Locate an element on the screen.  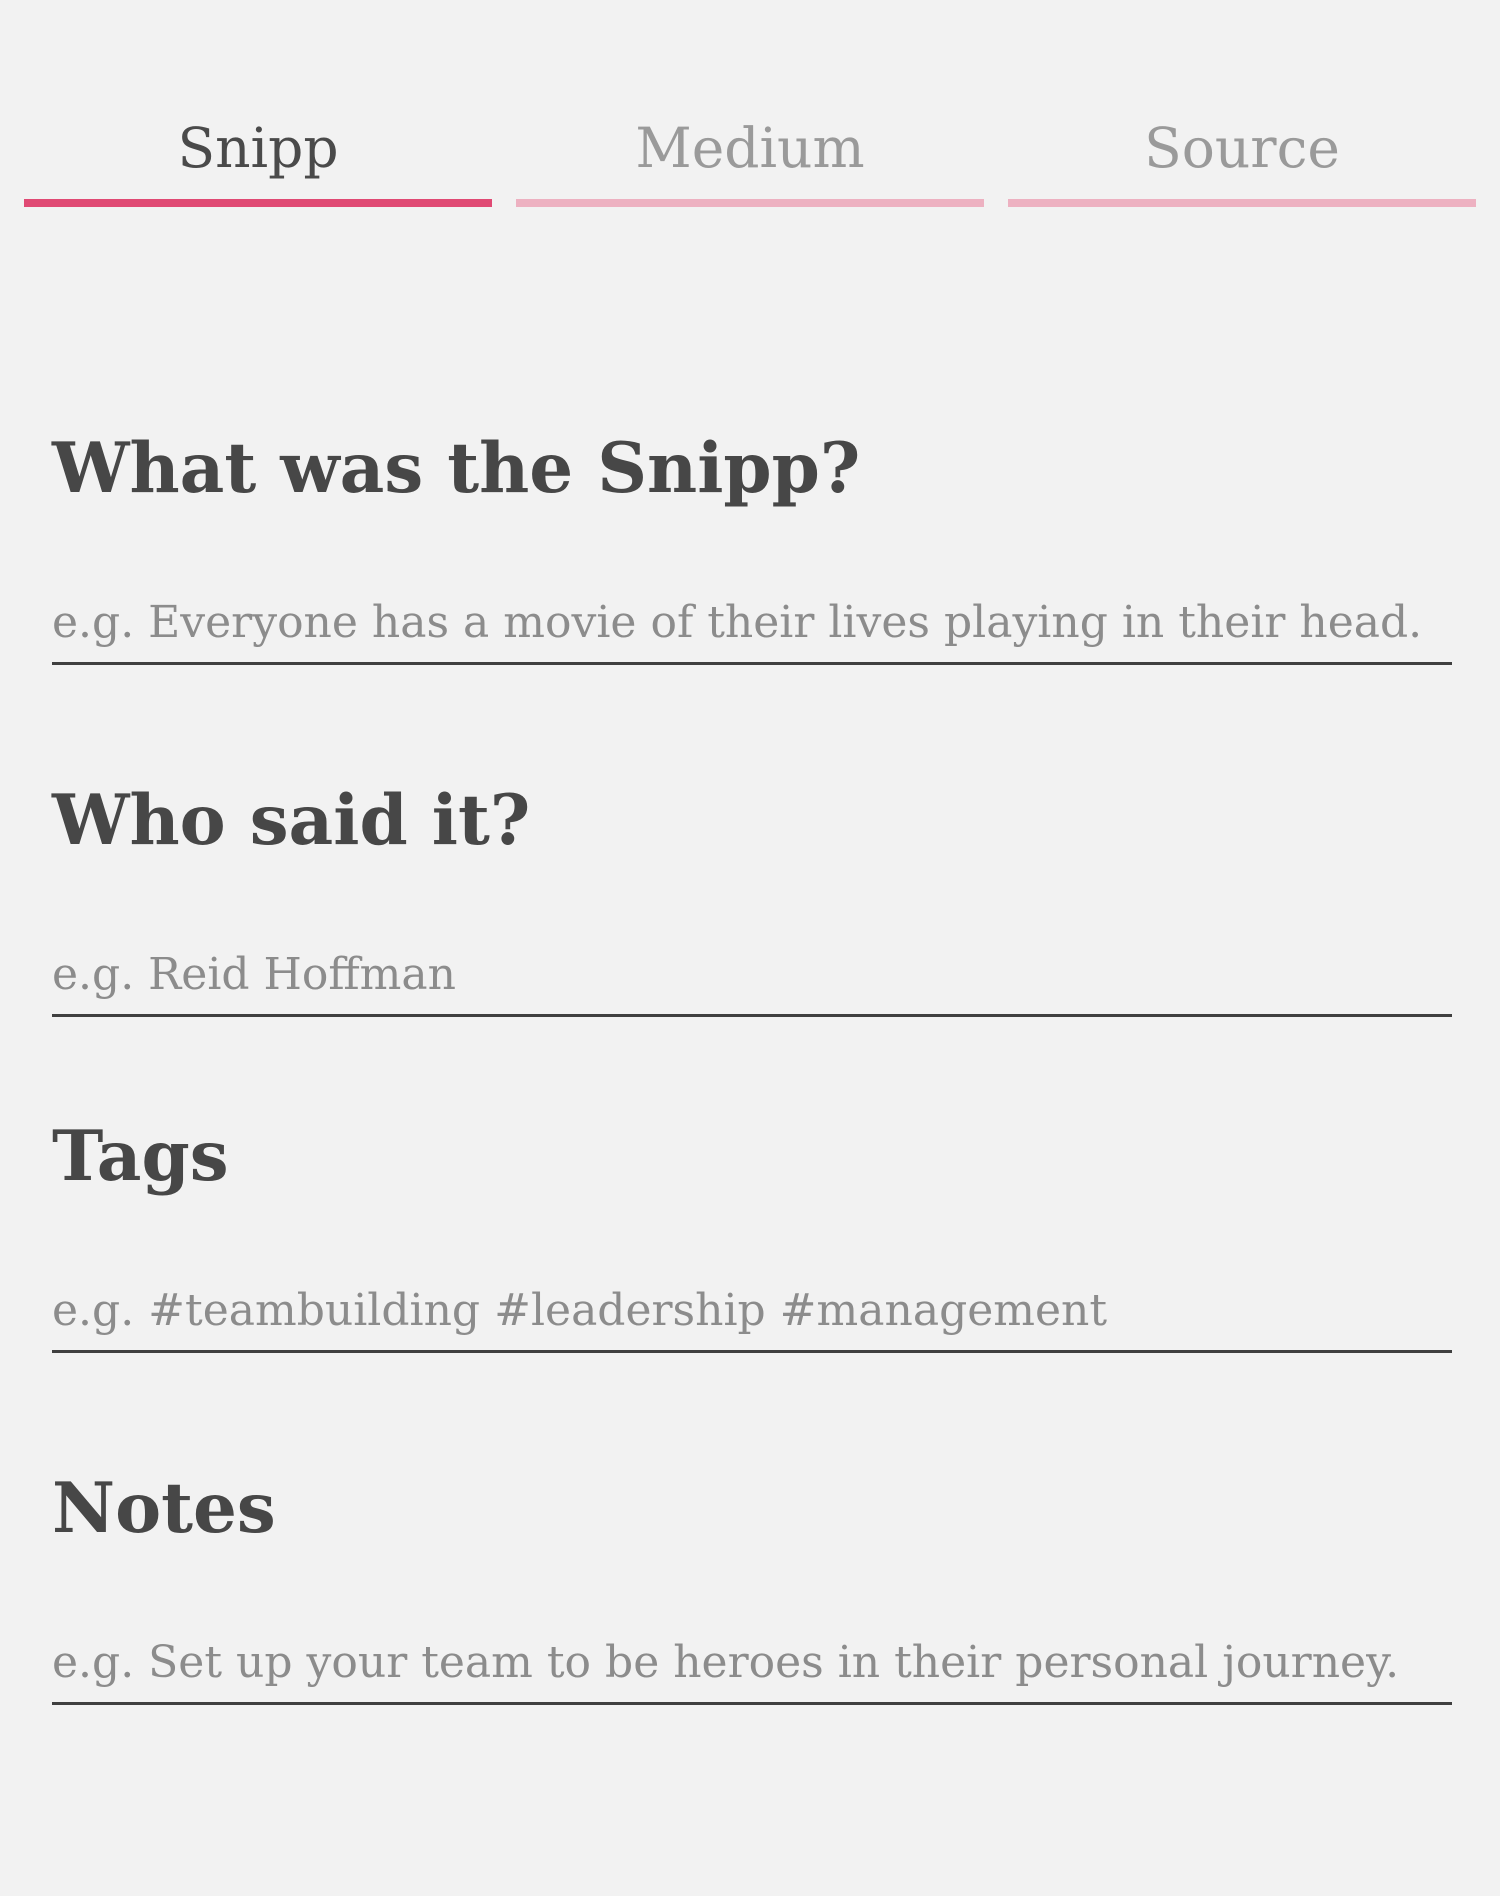
tab-medium: Medium is located at coordinates (750, 105).